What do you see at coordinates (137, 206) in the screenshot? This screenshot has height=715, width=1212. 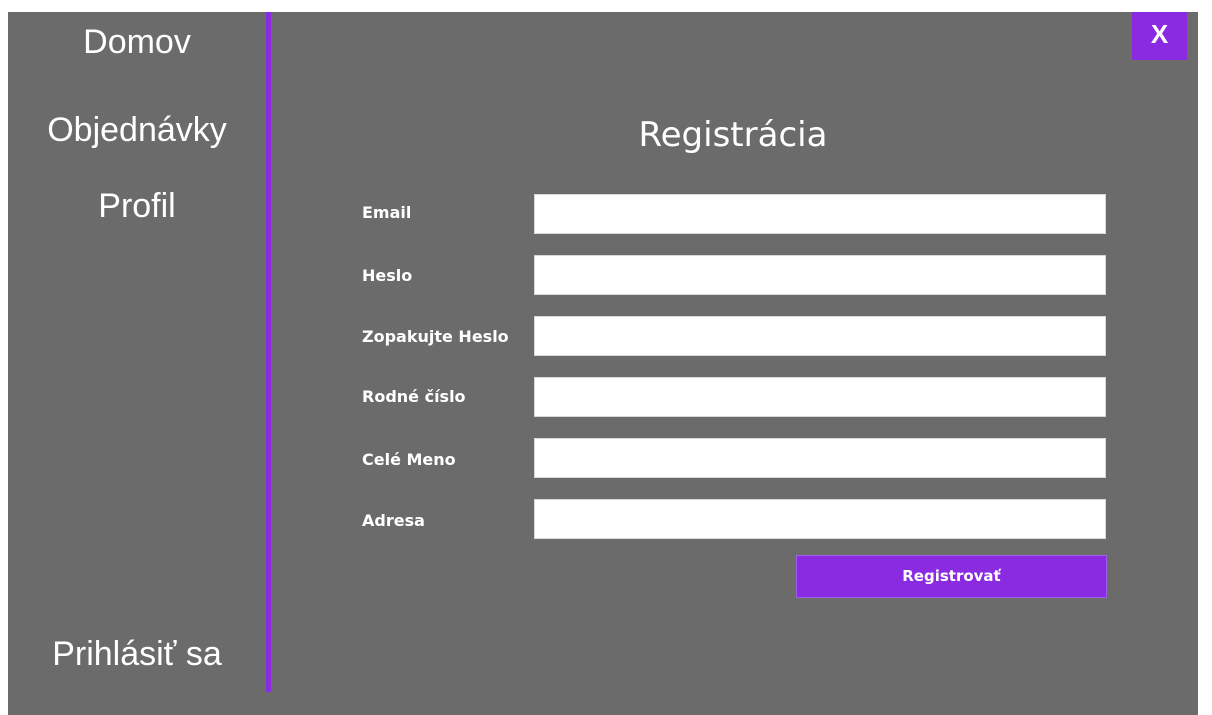 I see `sidebar-item-profile: Profil` at bounding box center [137, 206].